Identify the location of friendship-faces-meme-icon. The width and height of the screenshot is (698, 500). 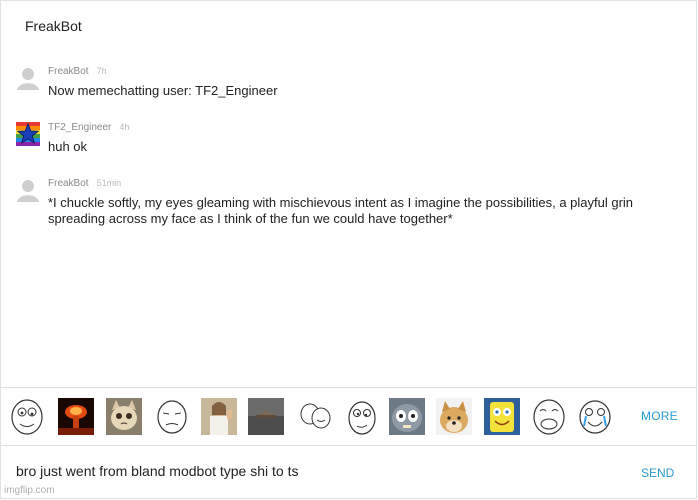
(315, 416).